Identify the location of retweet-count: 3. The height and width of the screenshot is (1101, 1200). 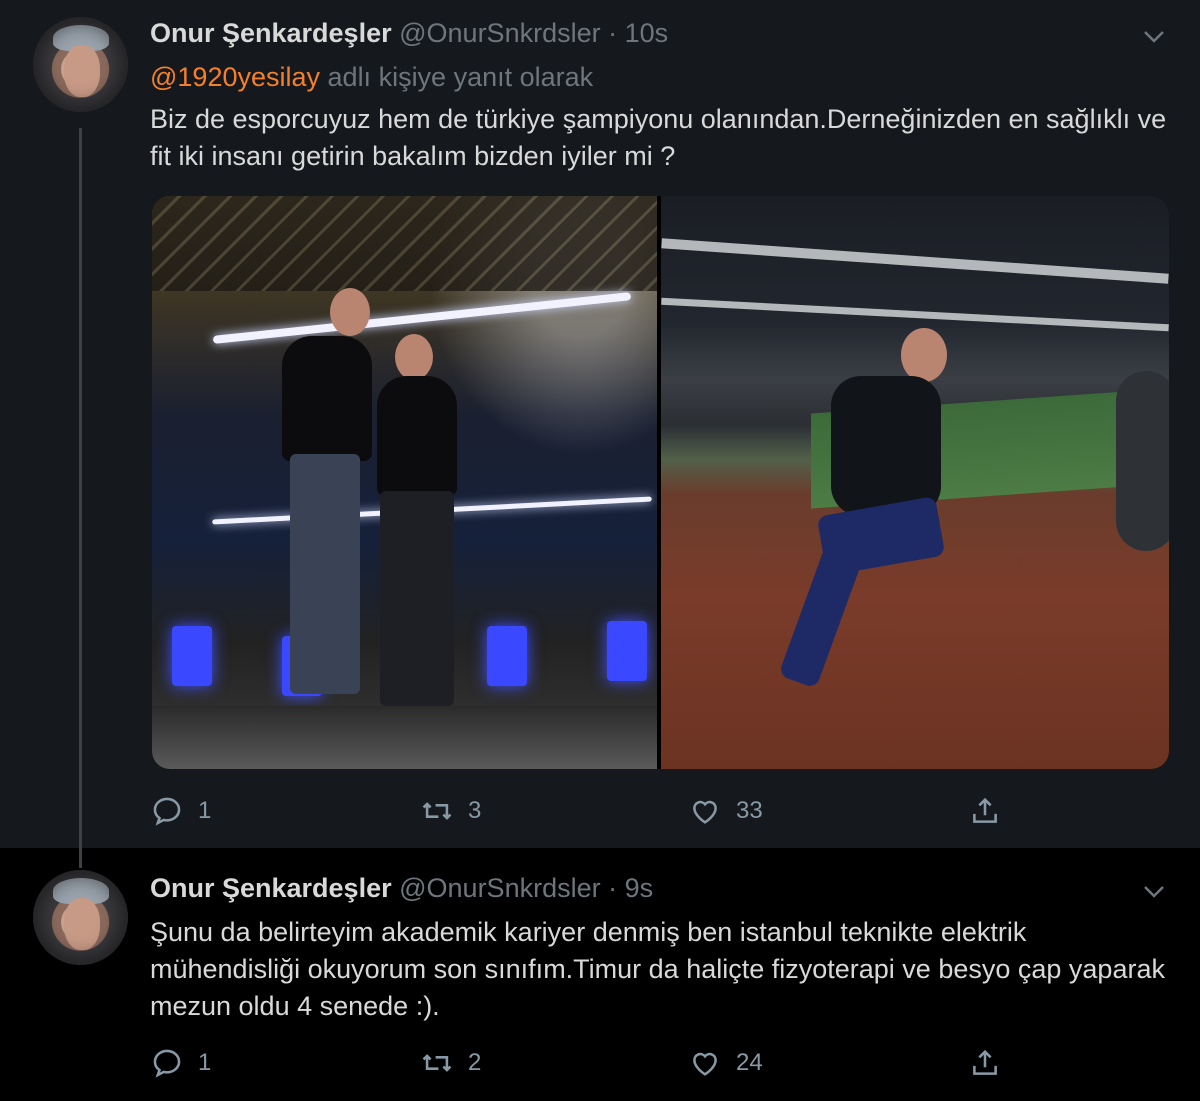
(475, 810).